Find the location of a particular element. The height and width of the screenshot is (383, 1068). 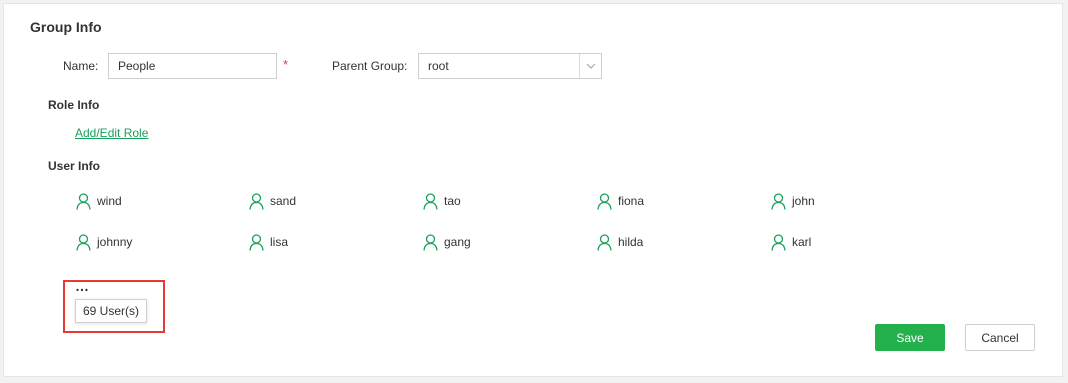

highlight-box is located at coordinates (114, 306).